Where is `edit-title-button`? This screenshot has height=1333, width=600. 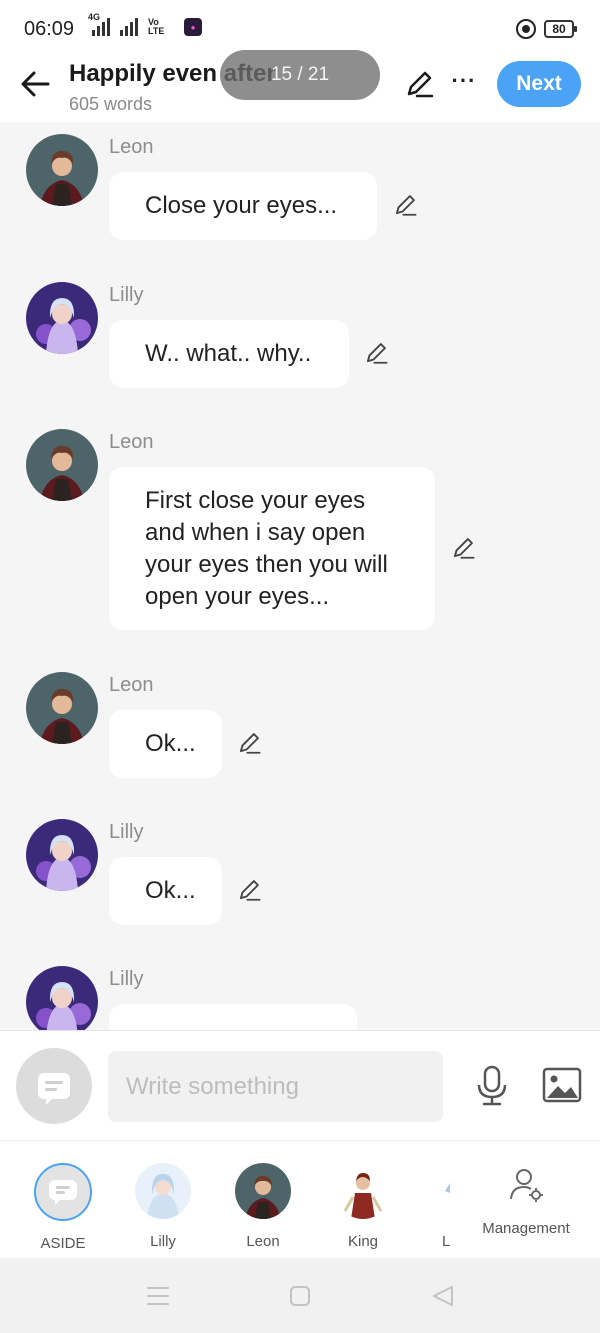 edit-title-button is located at coordinates (419, 84).